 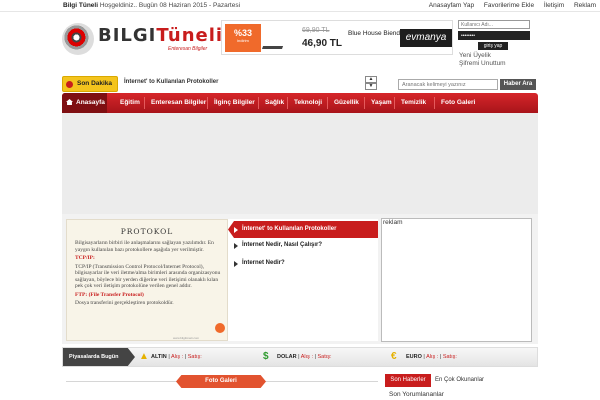 I want to click on pager-down-icon: ▼, so click(x=371, y=86).